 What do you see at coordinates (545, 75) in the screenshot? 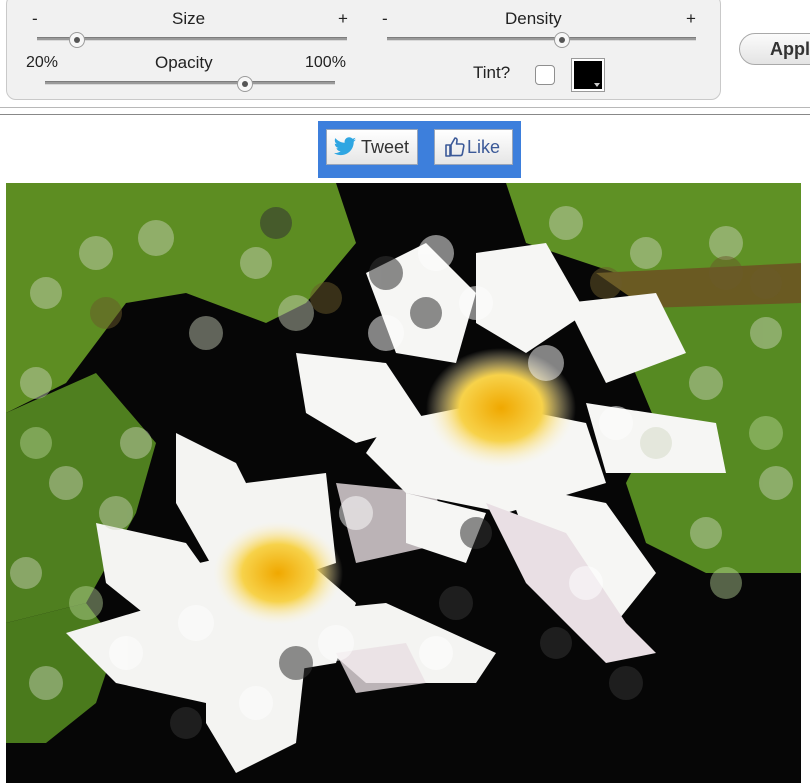
I see `tint-checkbox` at bounding box center [545, 75].